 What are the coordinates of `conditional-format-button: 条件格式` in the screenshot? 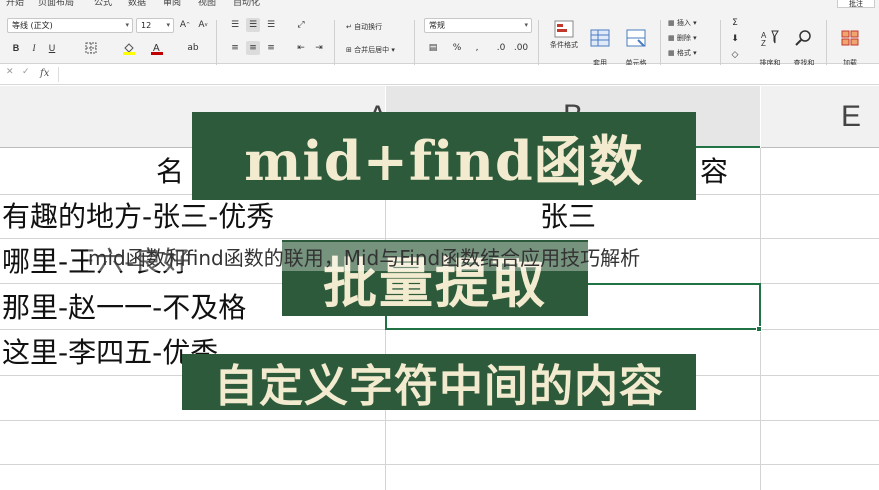 It's located at (564, 35).